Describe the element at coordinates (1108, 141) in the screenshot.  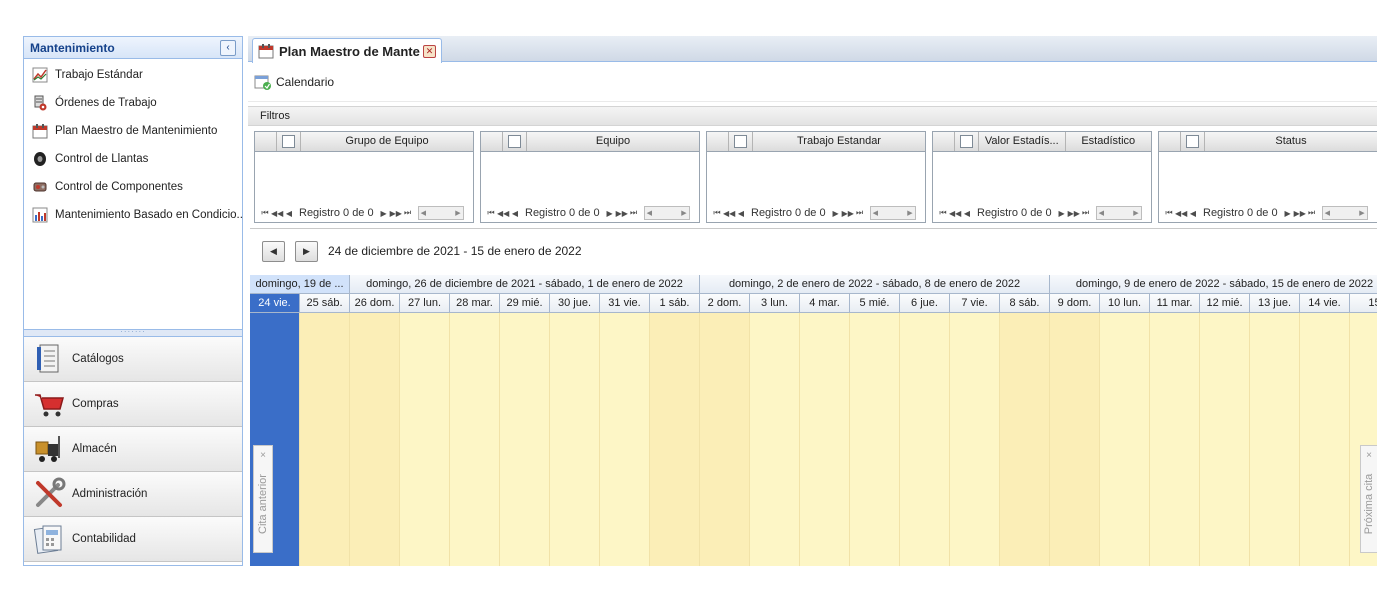
I see `column-header: Estadístico` at that location.